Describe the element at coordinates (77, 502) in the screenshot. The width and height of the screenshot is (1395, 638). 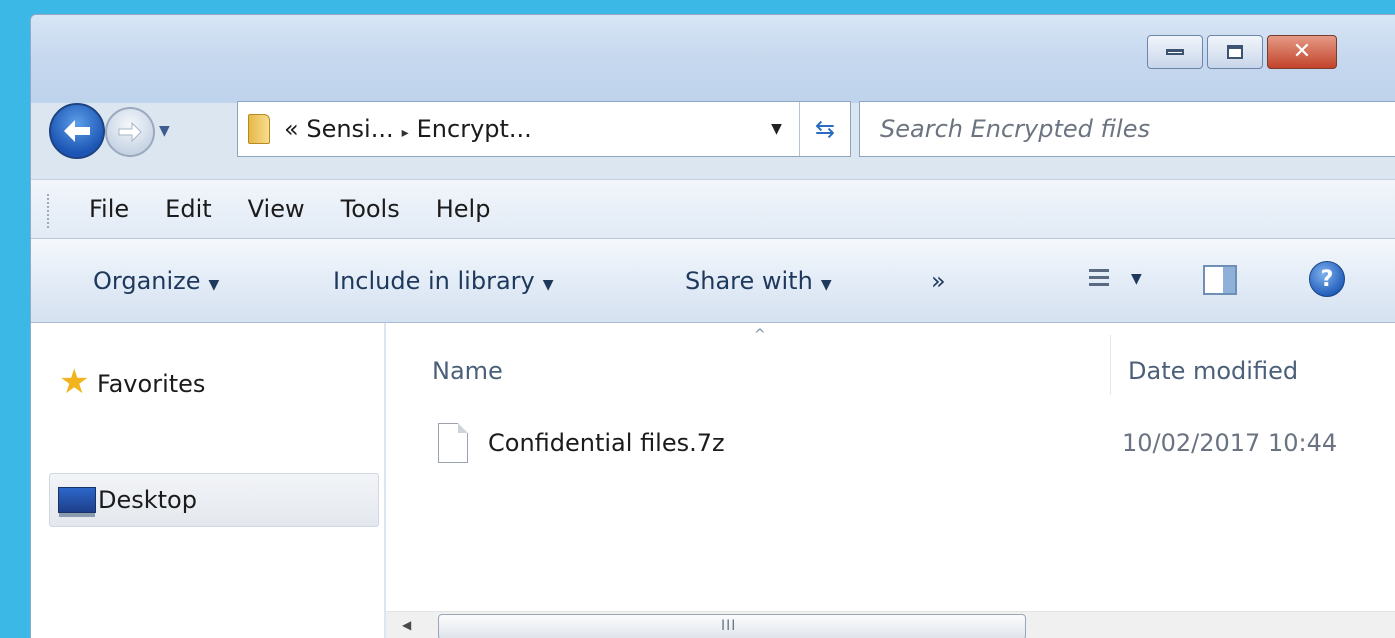
I see `desktop-icon` at that location.